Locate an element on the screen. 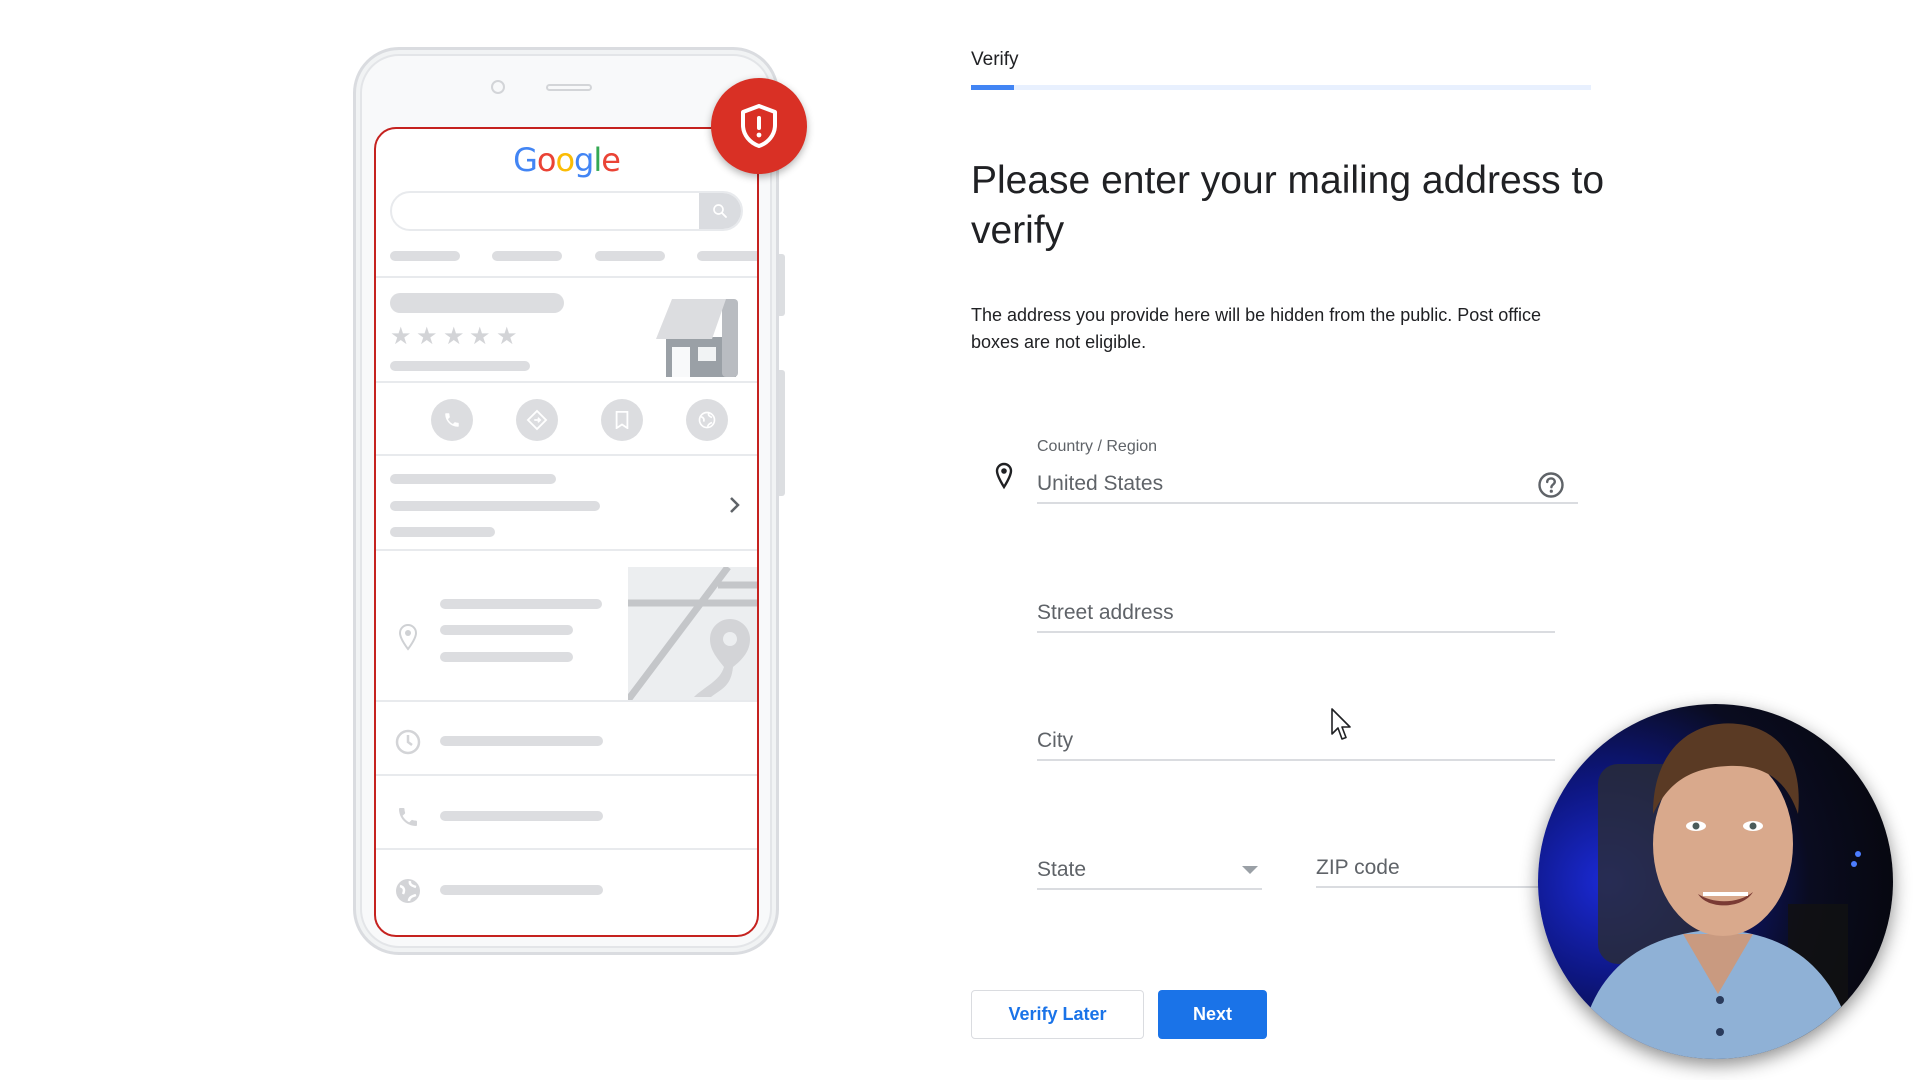 Image resolution: width=1920 pixels, height=1080 pixels. progress-fill is located at coordinates (993, 87).